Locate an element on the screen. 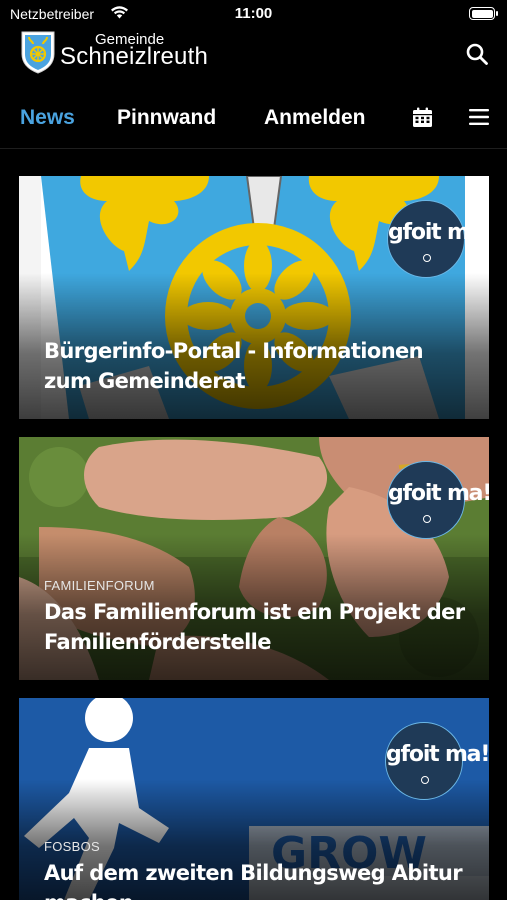  tab-bar: News Pinnwand Anmelden is located at coordinates (253, 118).